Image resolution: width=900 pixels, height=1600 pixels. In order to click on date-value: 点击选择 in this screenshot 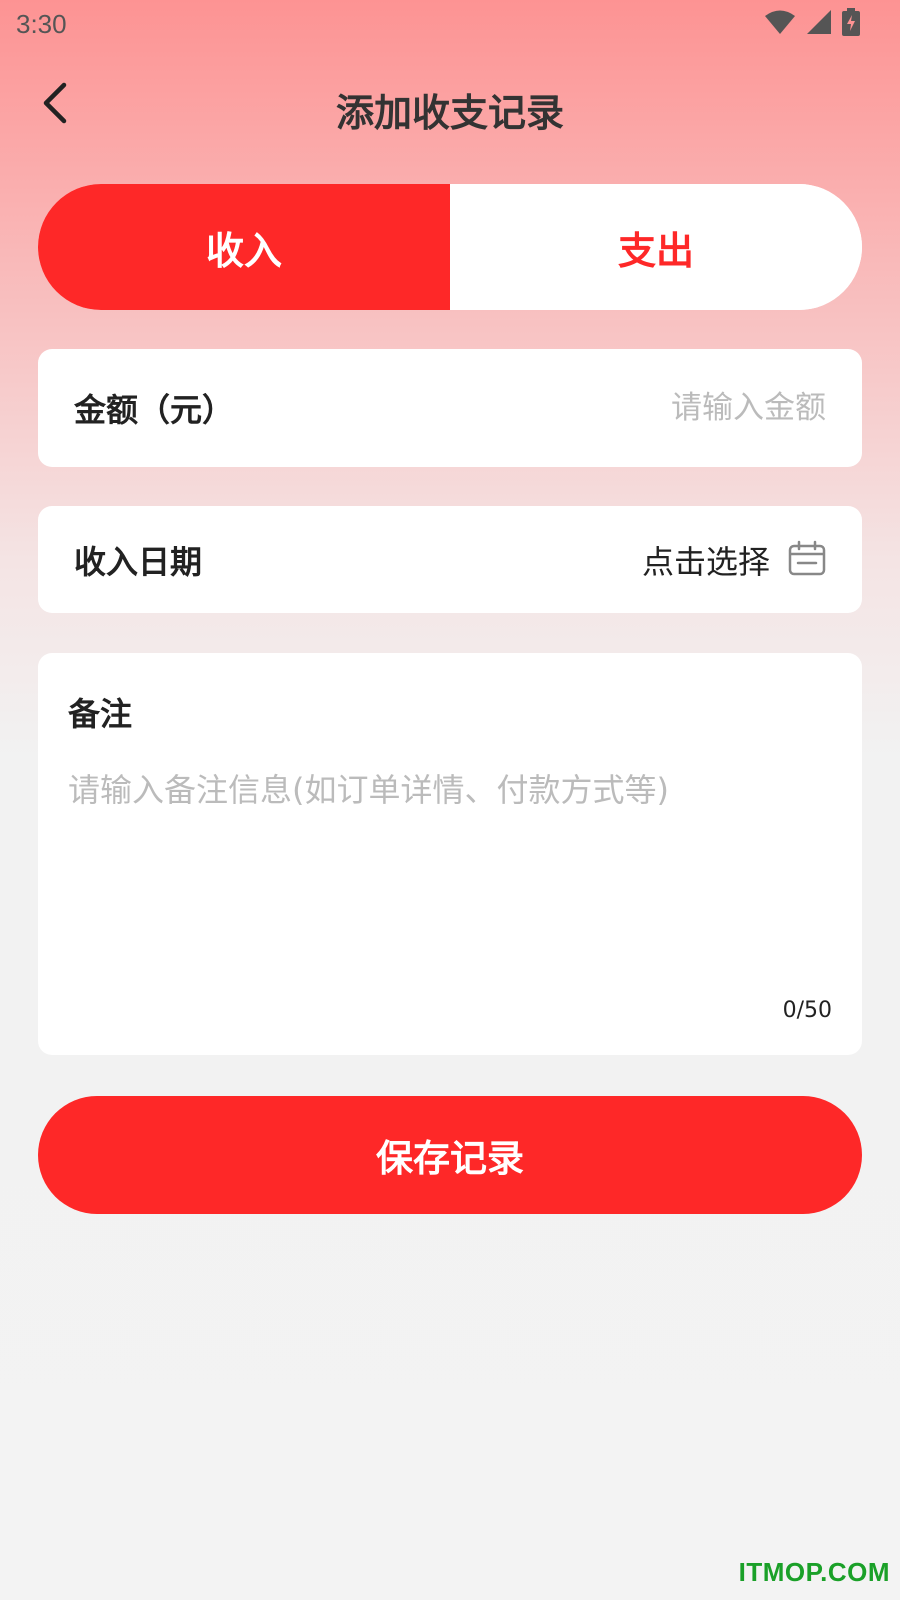, I will do `click(705, 561)`.